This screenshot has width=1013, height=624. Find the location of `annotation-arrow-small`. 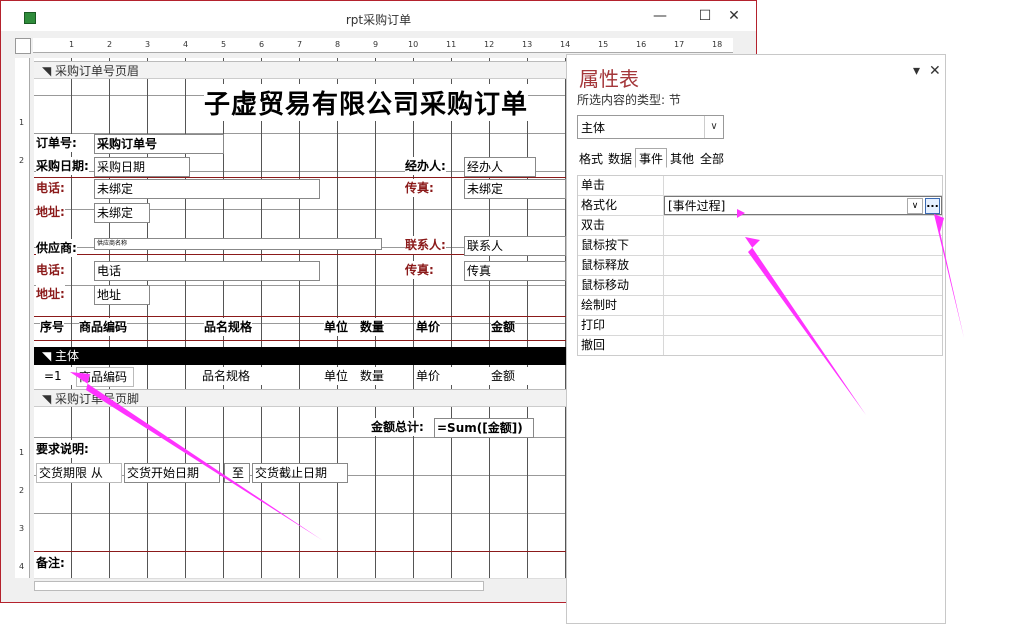

annotation-arrow-small is located at coordinates (741, 213).